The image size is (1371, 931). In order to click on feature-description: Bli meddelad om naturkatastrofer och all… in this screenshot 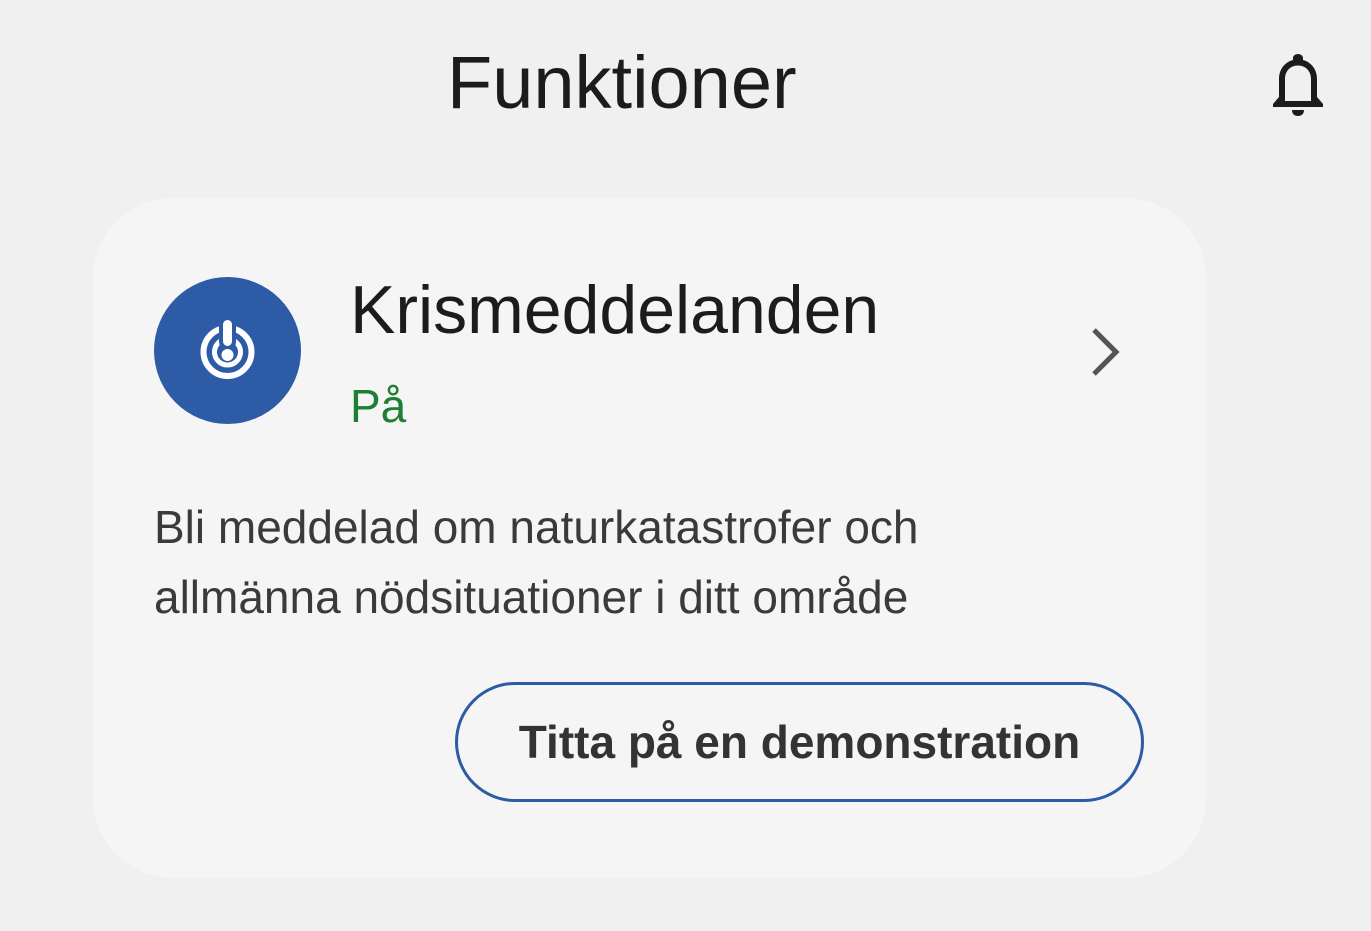, I will do `click(654, 562)`.